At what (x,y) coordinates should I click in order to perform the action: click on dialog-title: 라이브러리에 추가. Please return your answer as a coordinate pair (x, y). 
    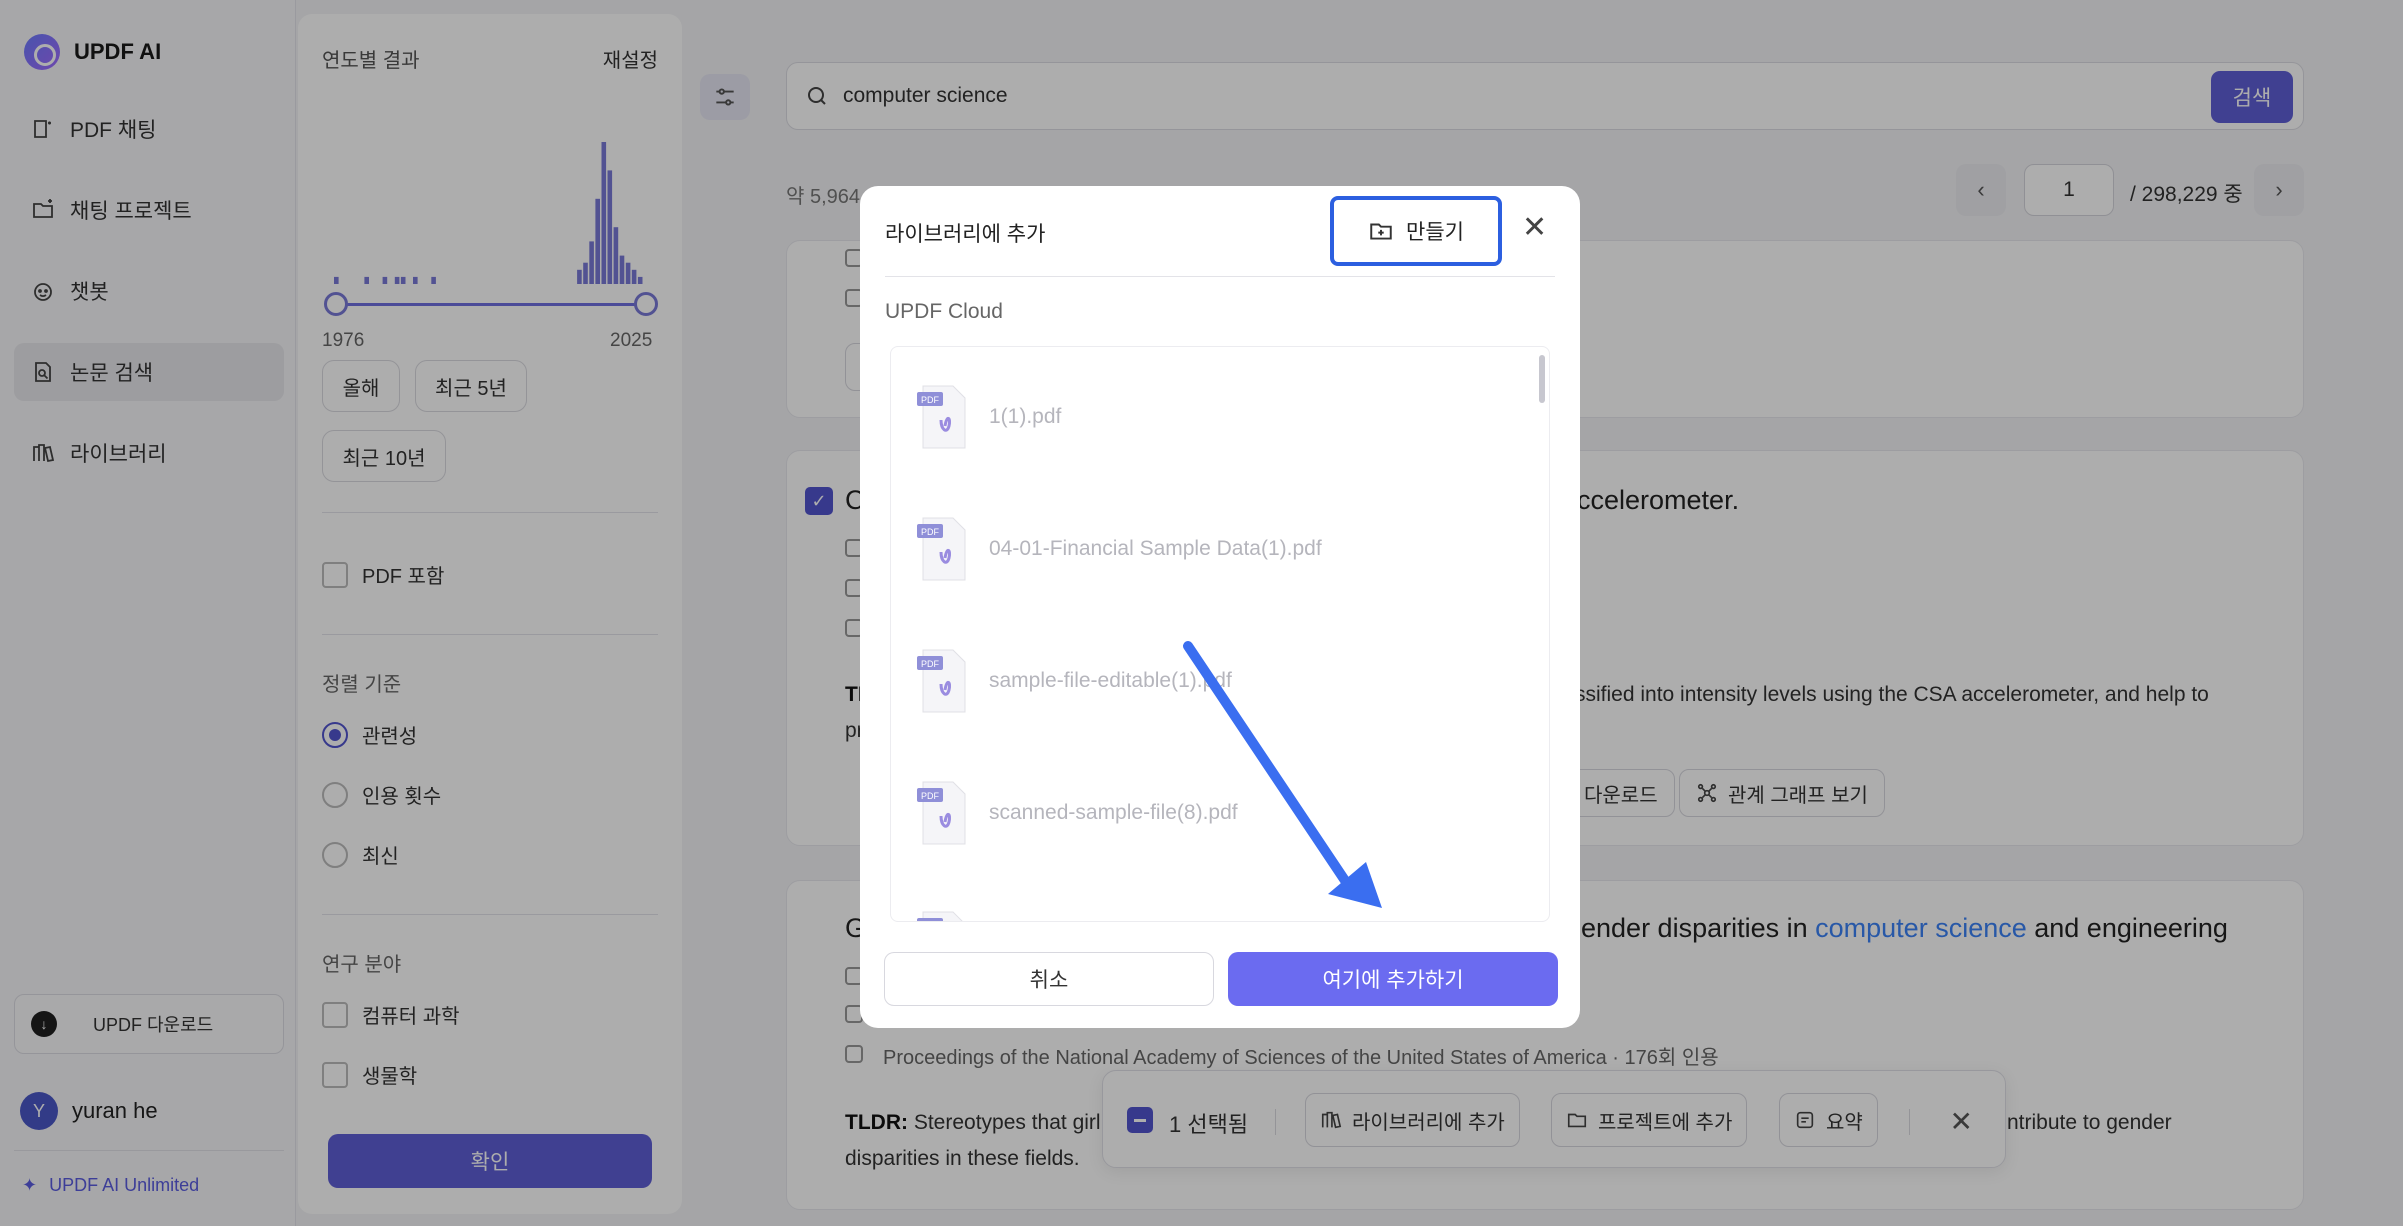
    Looking at the image, I should click on (965, 234).